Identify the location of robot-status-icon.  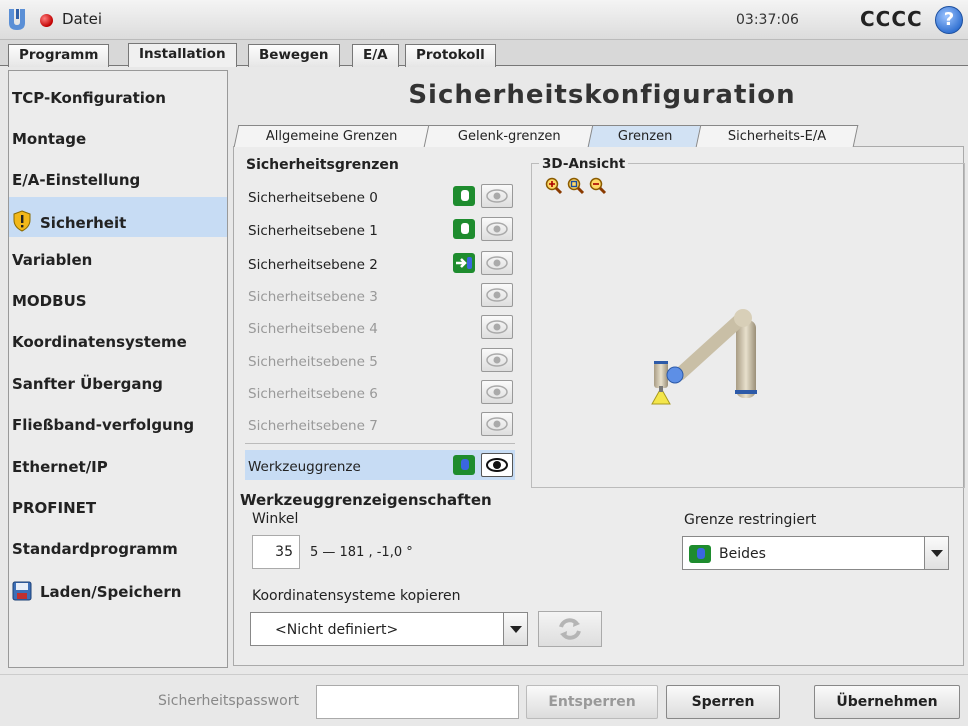
(46, 20).